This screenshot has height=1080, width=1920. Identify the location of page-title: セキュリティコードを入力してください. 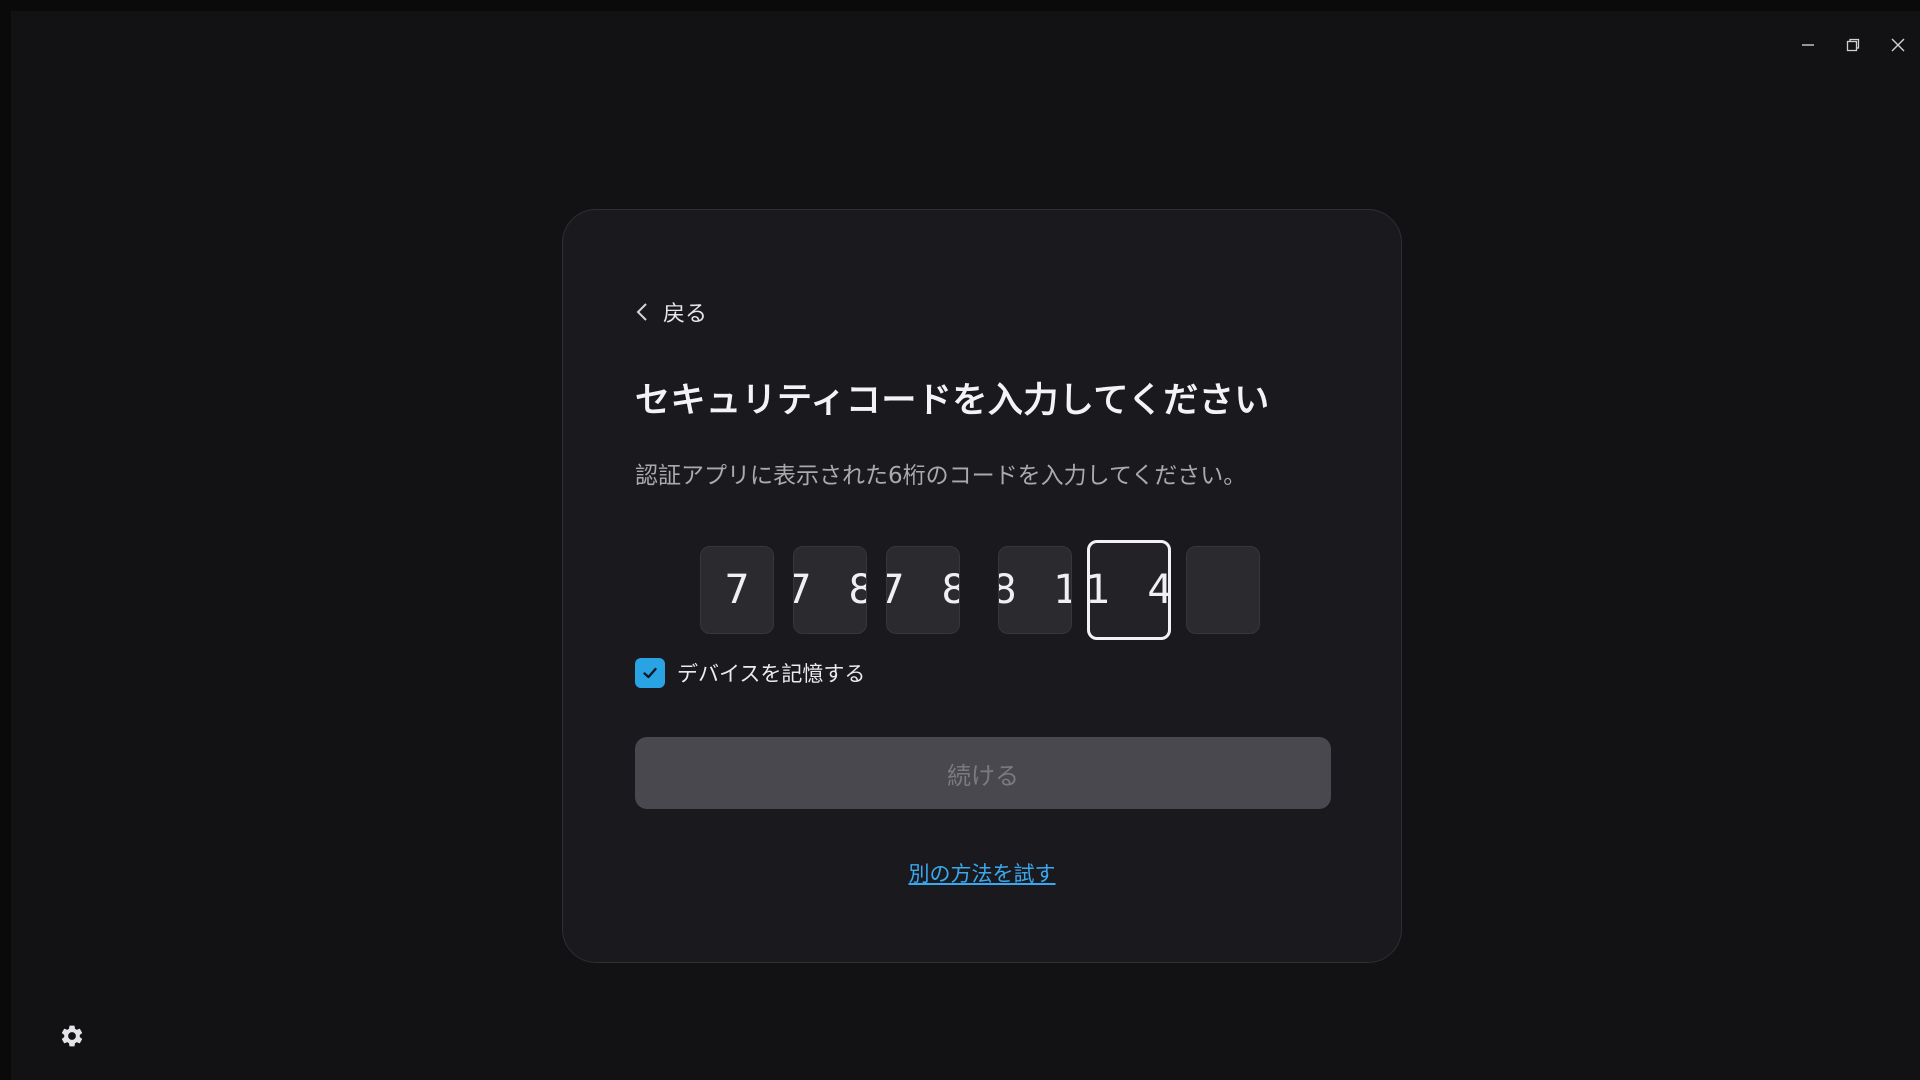
(952, 401).